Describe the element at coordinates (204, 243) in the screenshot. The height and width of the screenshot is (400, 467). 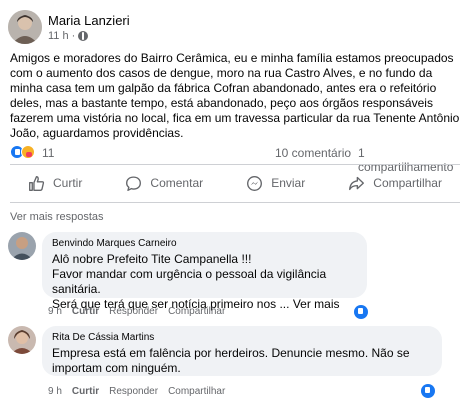
I see `commenter-name: Benvindo Marques Carneiro` at that location.